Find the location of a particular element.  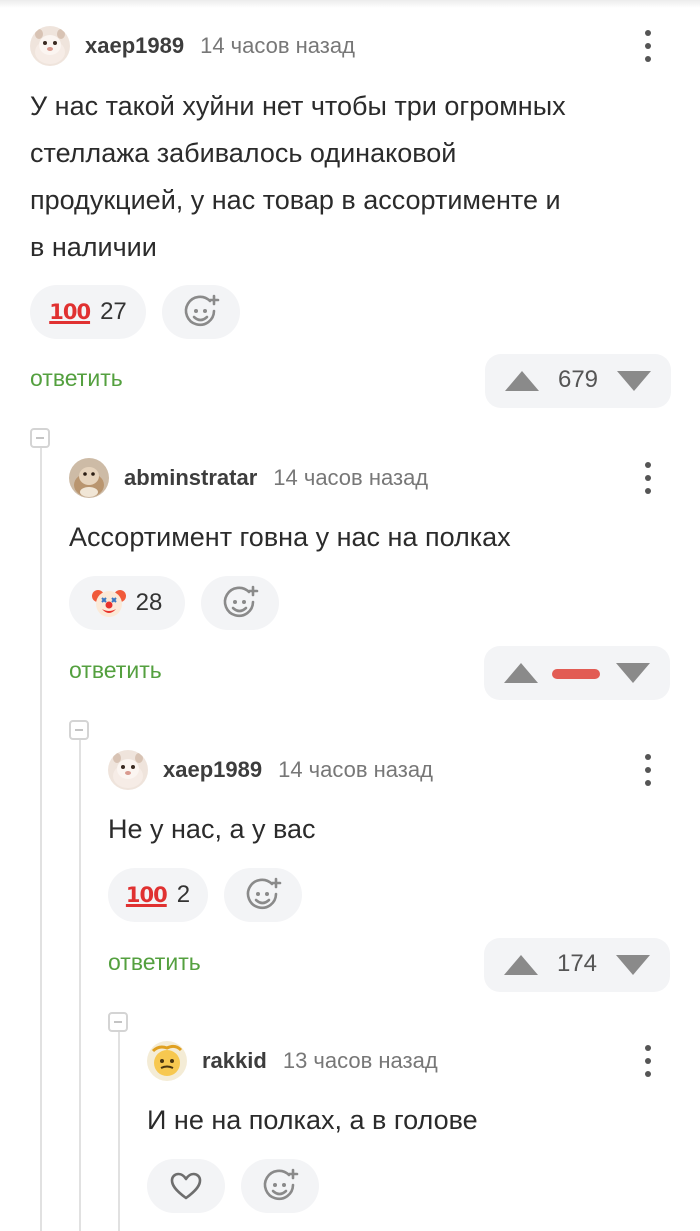

clown-face-icon is located at coordinates (108, 603).